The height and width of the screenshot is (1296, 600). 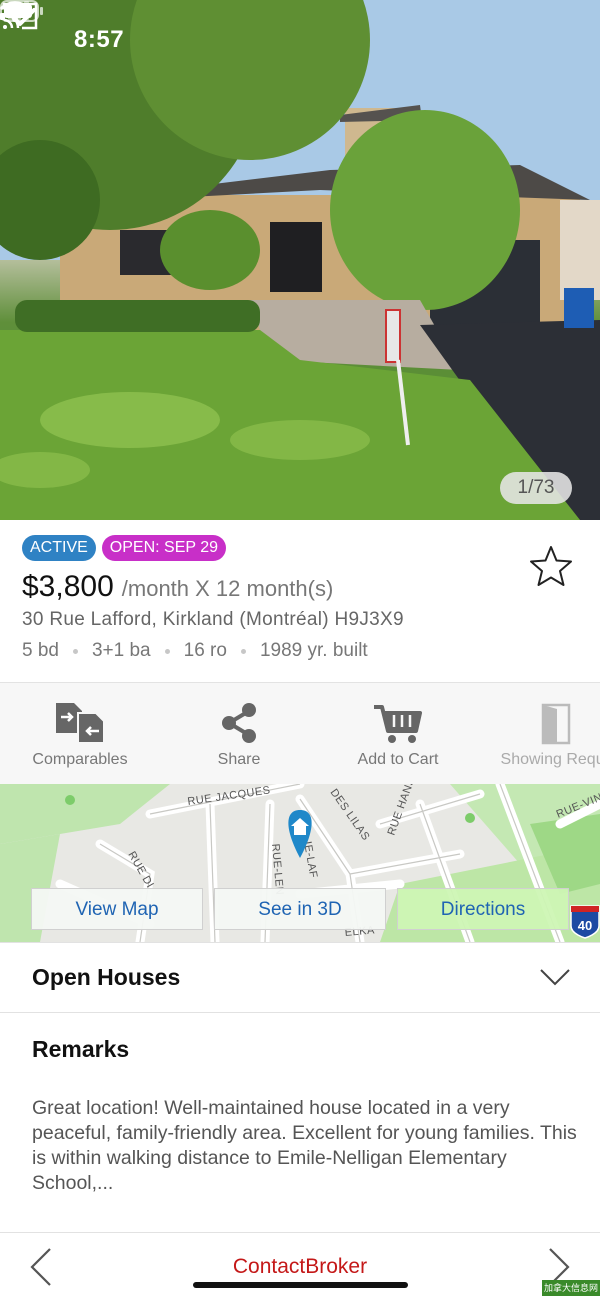 What do you see at coordinates (163, 548) in the screenshot?
I see `open-house-badge: OPEN: SEP 29` at bounding box center [163, 548].